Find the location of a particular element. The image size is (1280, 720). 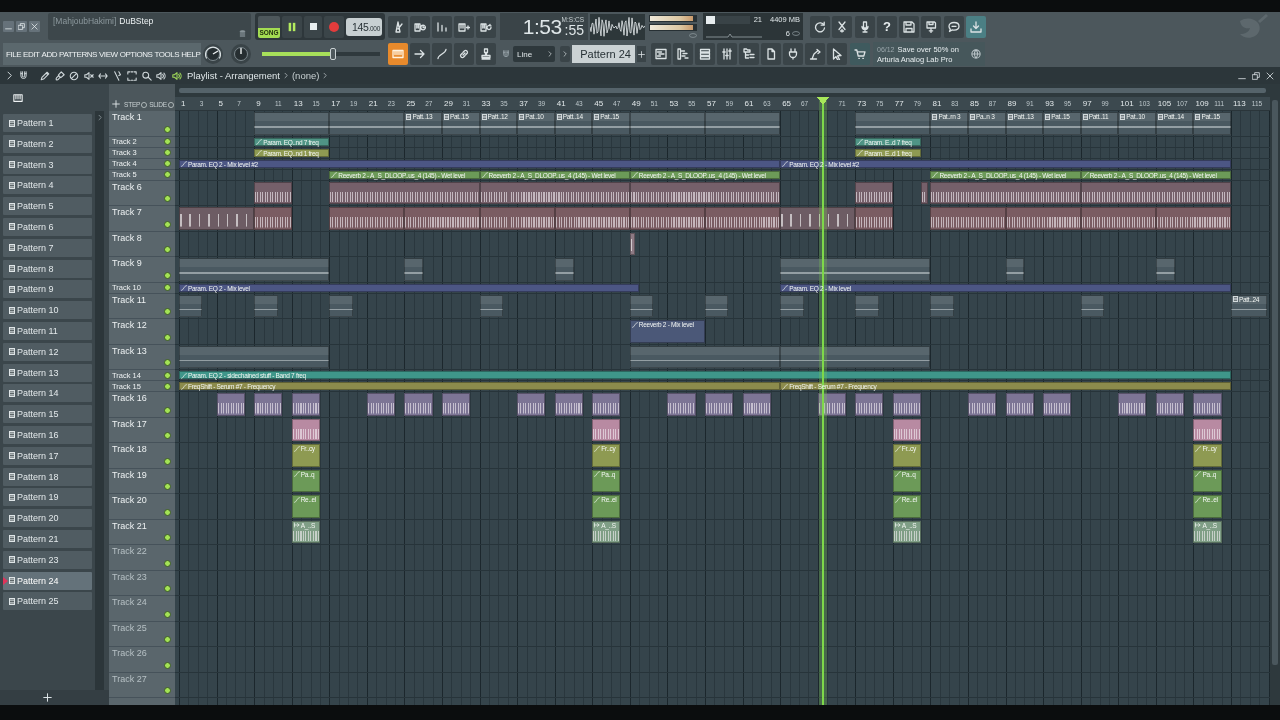

arrow-right-button is located at coordinates (420, 54).